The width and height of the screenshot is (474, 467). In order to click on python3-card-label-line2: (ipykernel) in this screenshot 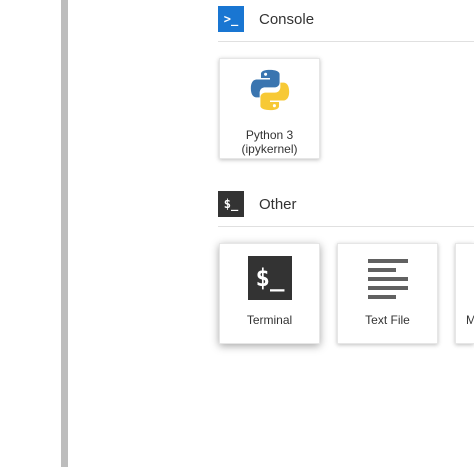, I will do `click(269, 149)`.